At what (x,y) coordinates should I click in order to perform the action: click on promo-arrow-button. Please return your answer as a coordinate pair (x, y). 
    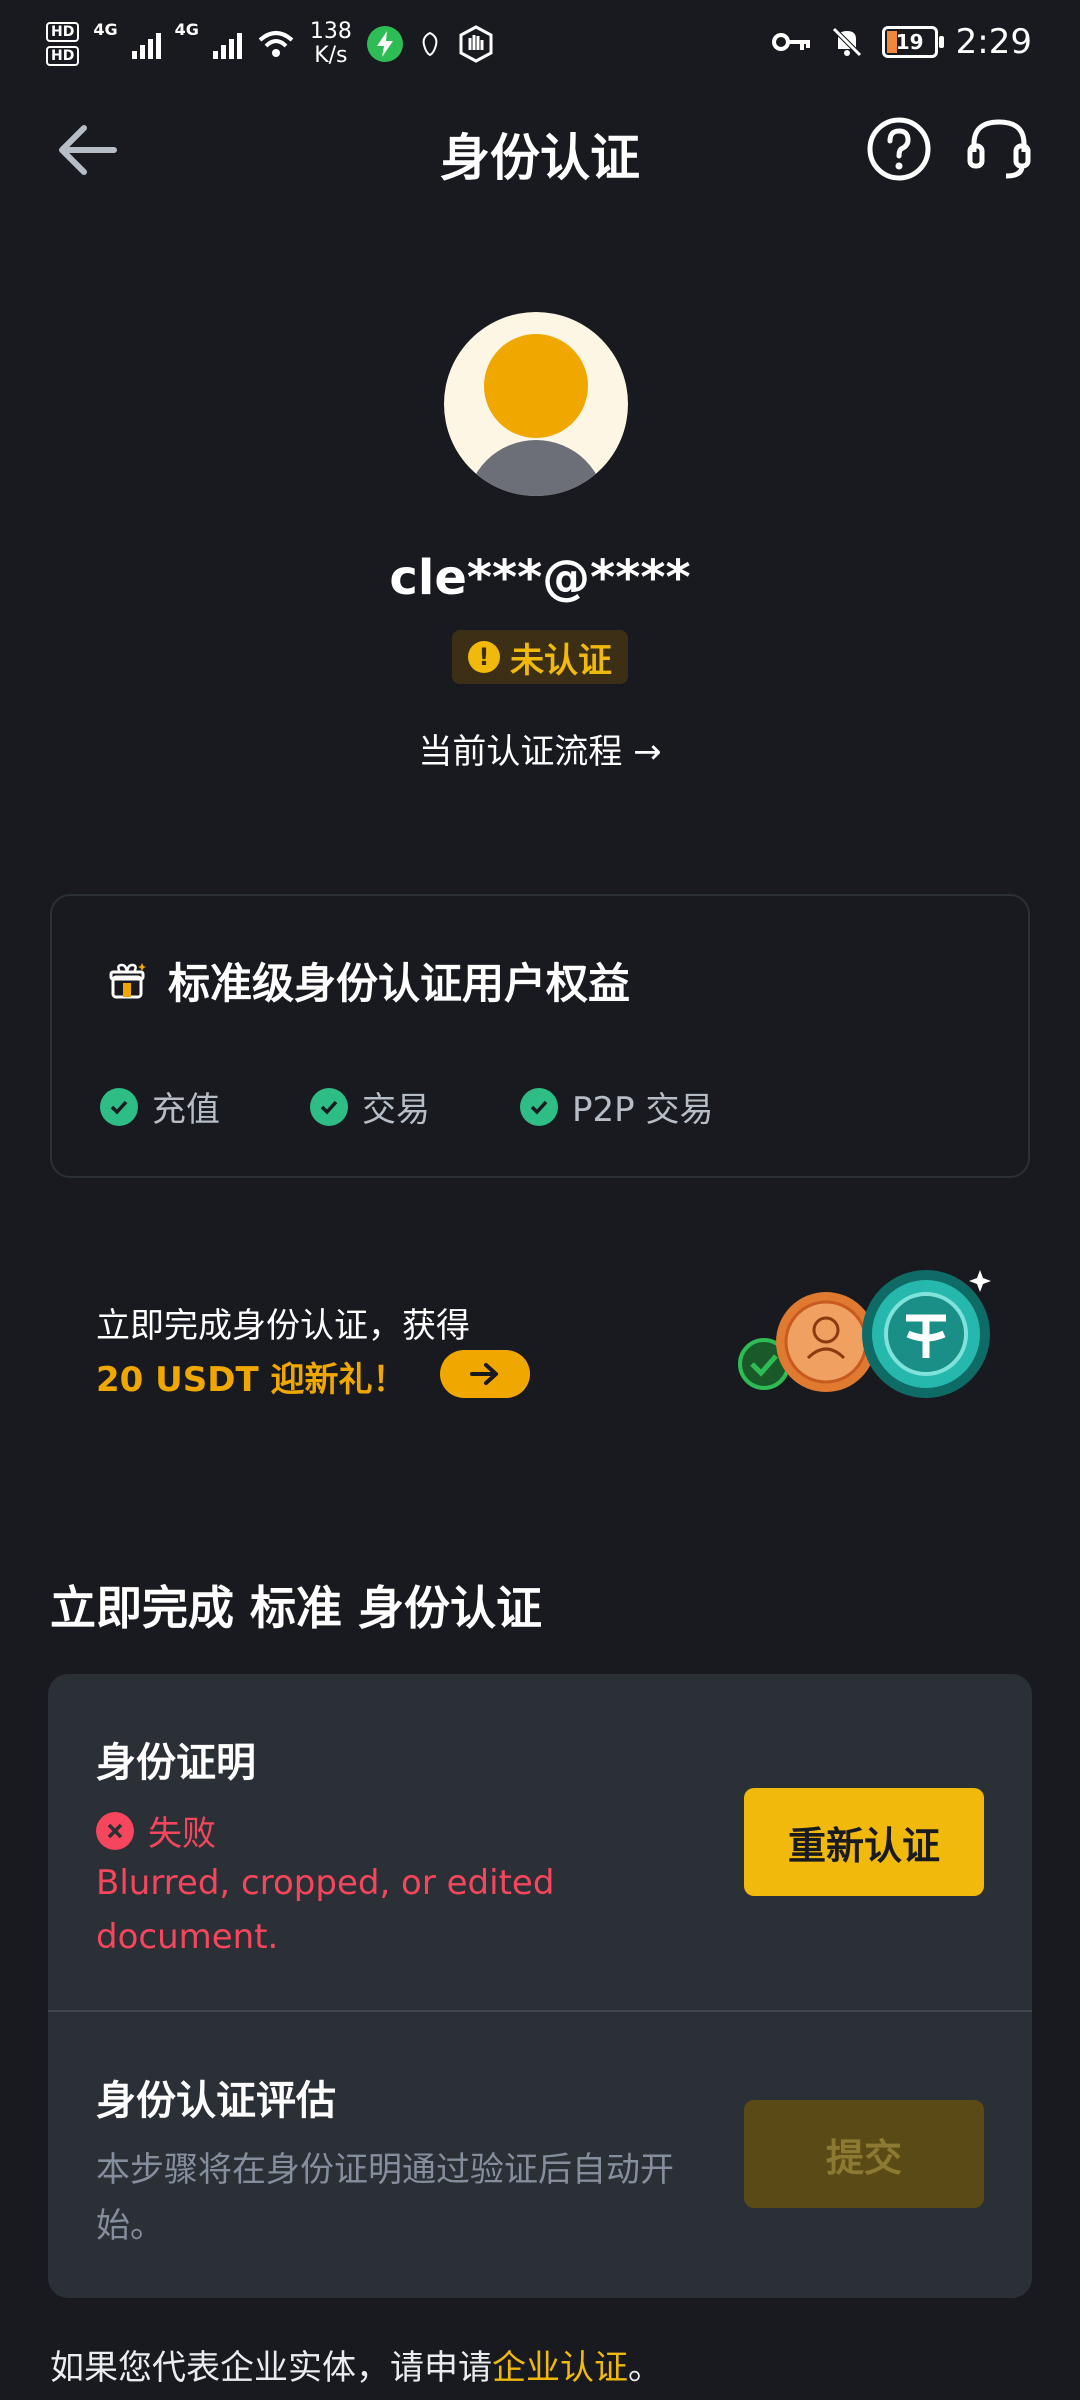
    Looking at the image, I should click on (485, 1374).